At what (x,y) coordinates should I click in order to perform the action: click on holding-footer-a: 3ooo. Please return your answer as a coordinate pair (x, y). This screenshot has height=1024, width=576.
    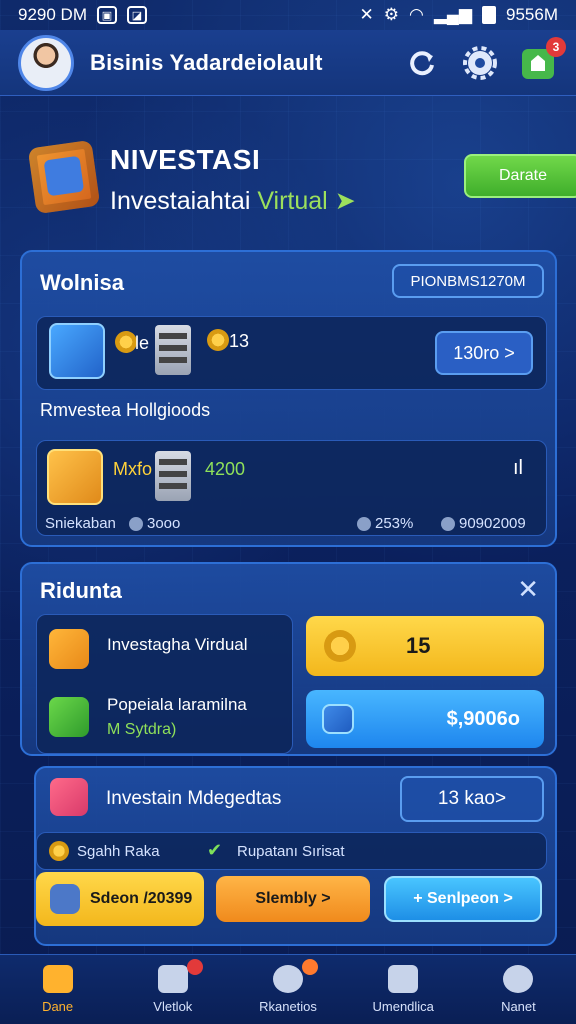
    Looking at the image, I should click on (154, 523).